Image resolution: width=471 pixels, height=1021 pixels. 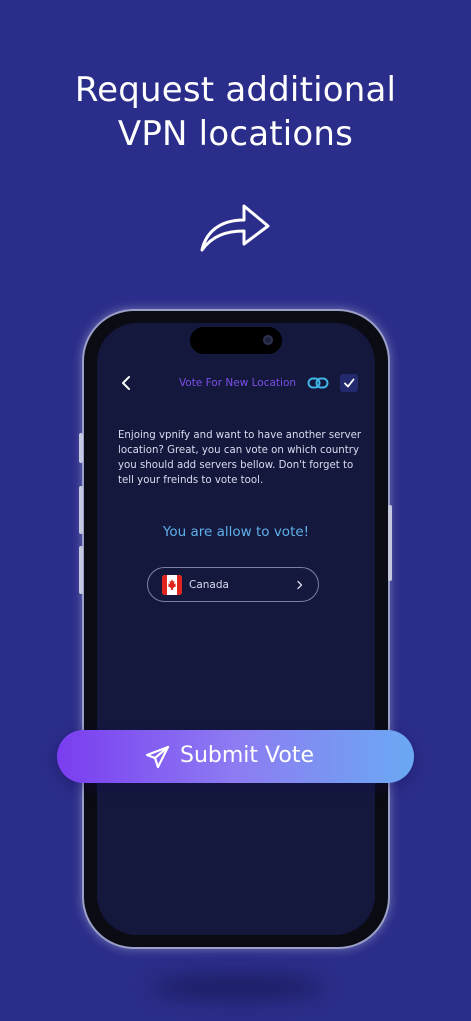 What do you see at coordinates (300, 585) in the screenshot?
I see `chevron-right-icon` at bounding box center [300, 585].